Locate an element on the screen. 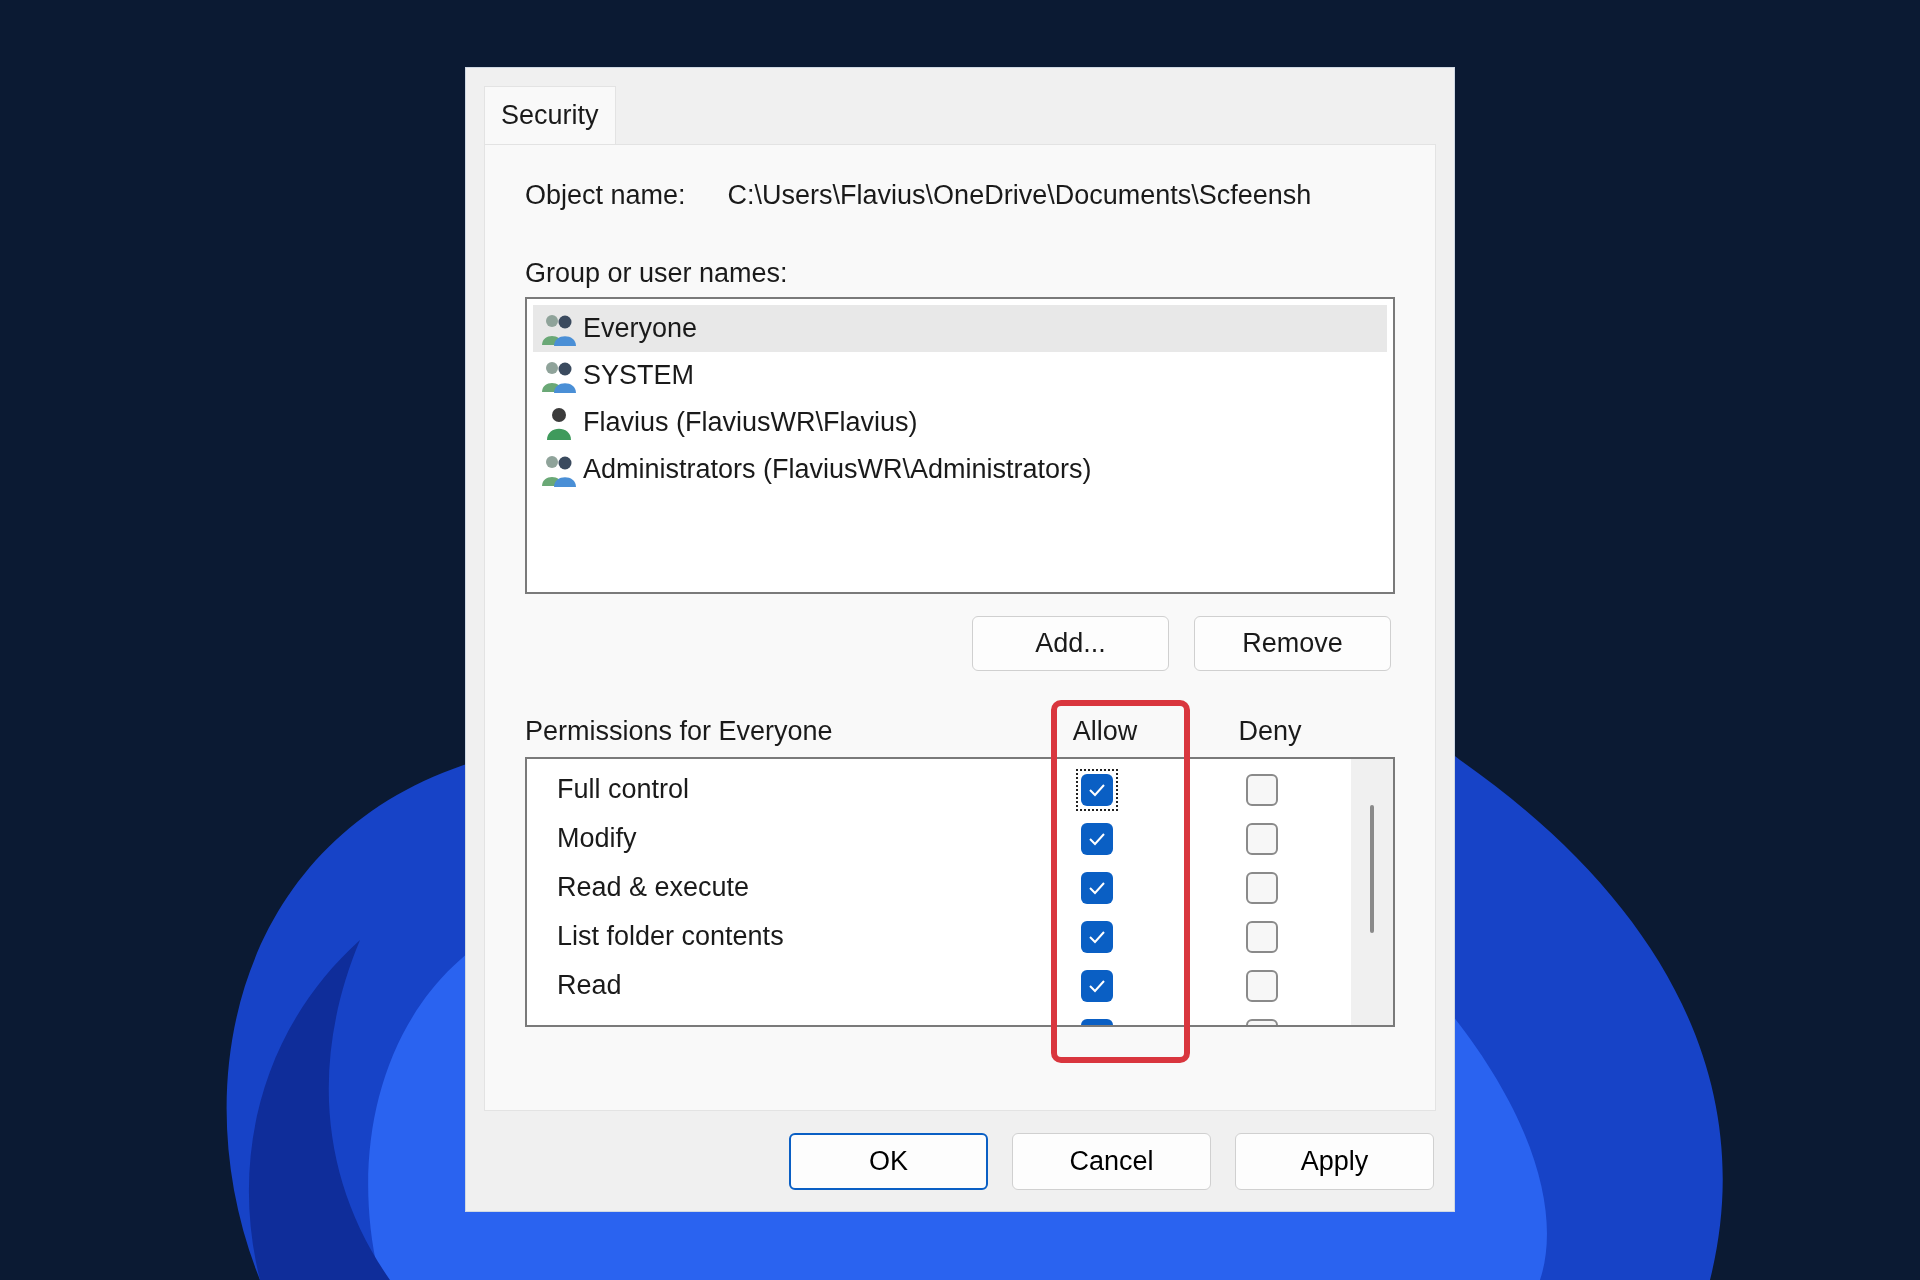 This screenshot has height=1280, width=1920. list-item-label: SYSTEM is located at coordinates (639, 376).